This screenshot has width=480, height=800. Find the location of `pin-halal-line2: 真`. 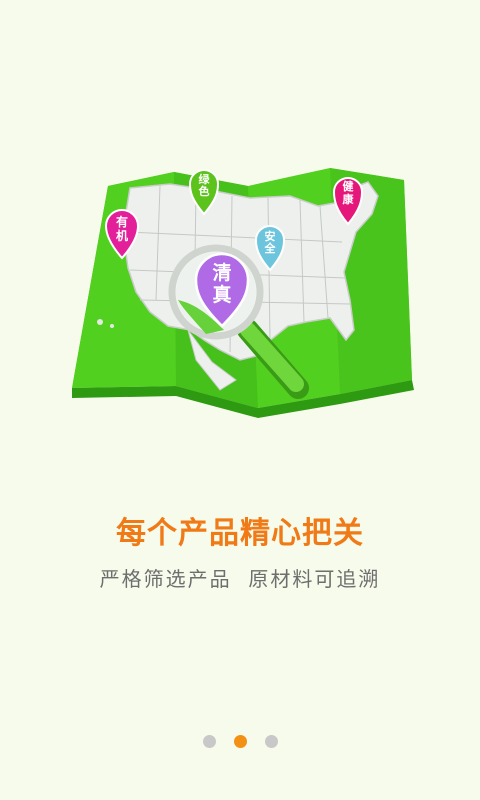

pin-halal-line2: 真 is located at coordinates (221, 294).